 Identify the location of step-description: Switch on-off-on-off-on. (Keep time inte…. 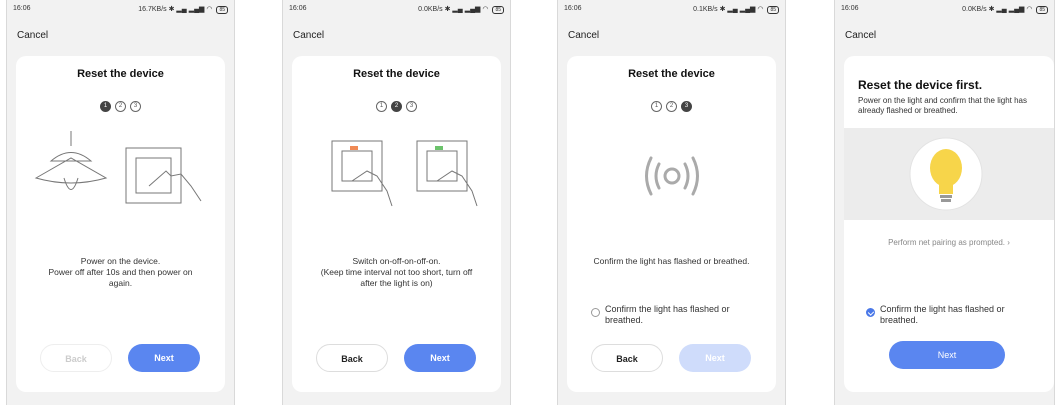
(396, 272).